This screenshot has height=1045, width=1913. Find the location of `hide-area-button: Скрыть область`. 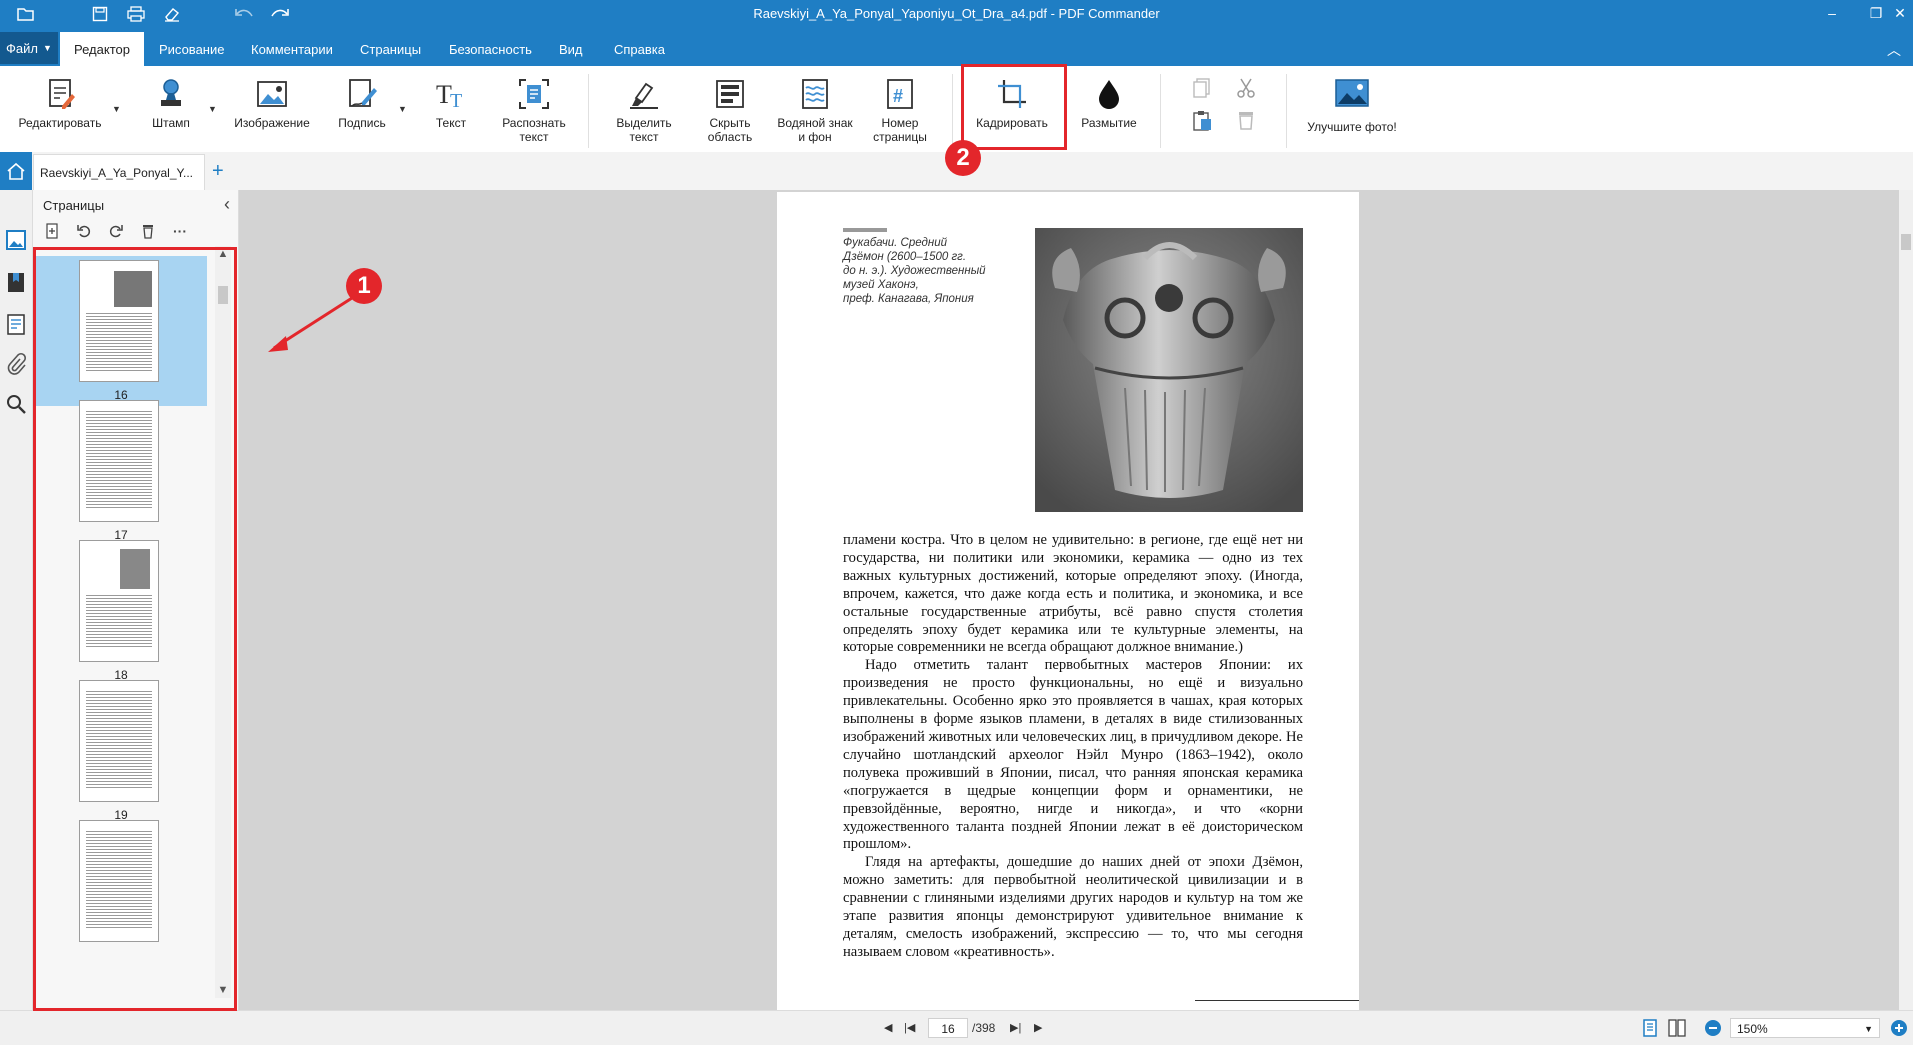

hide-area-button: Скрыть область is located at coordinates (730, 113).